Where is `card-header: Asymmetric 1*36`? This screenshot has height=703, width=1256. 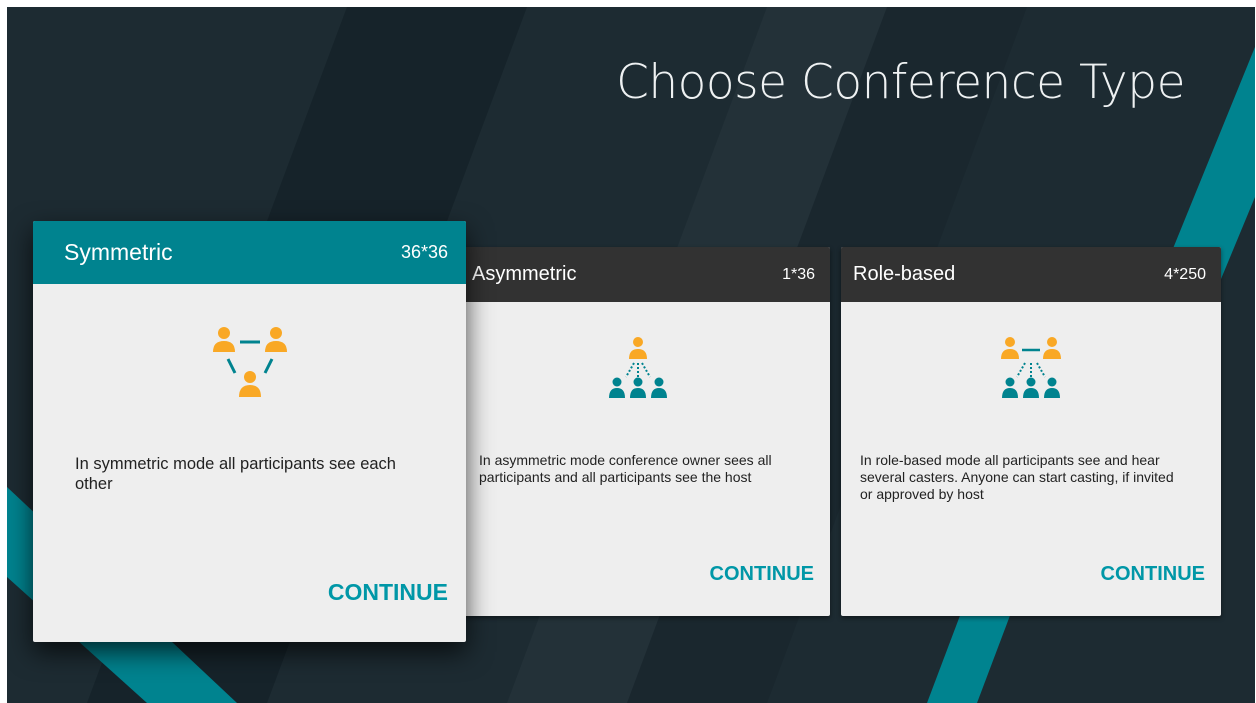
card-header: Asymmetric 1*36 is located at coordinates (645, 274).